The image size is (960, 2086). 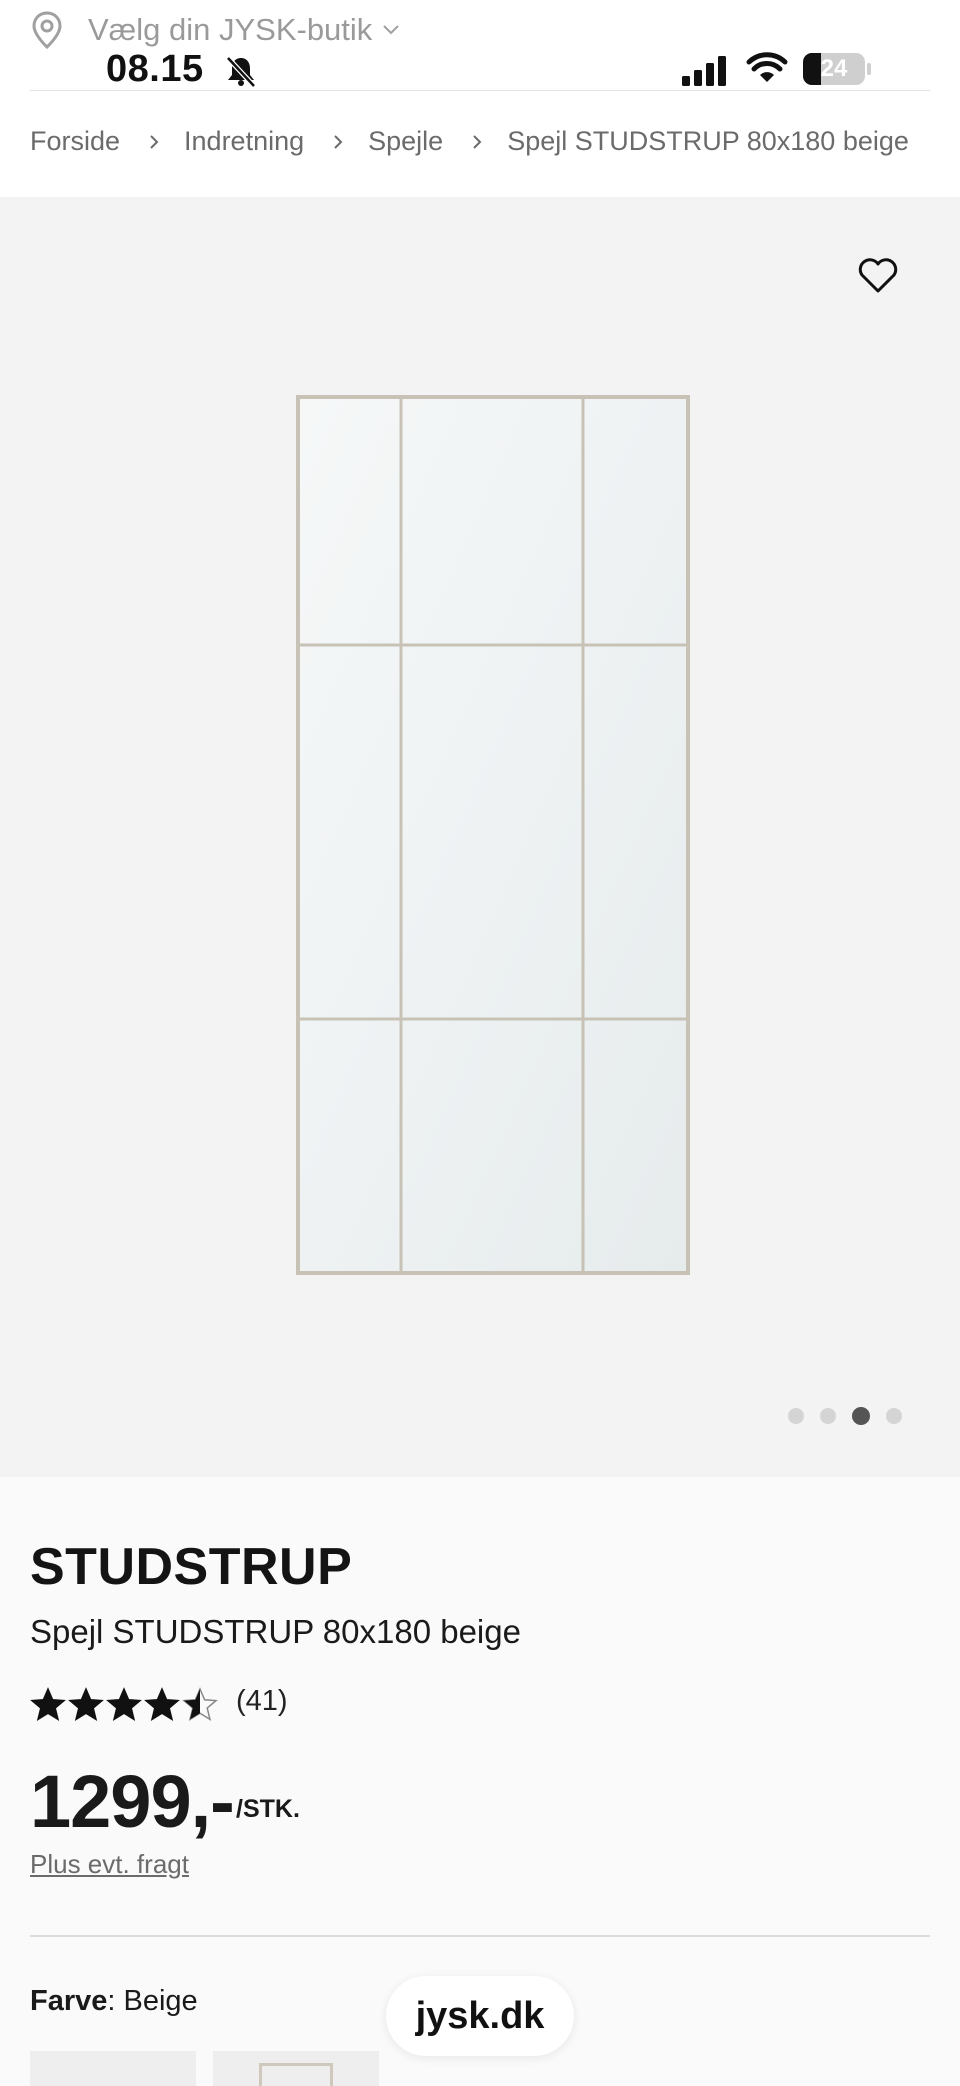 I want to click on review-count: (41), so click(x=262, y=1701).